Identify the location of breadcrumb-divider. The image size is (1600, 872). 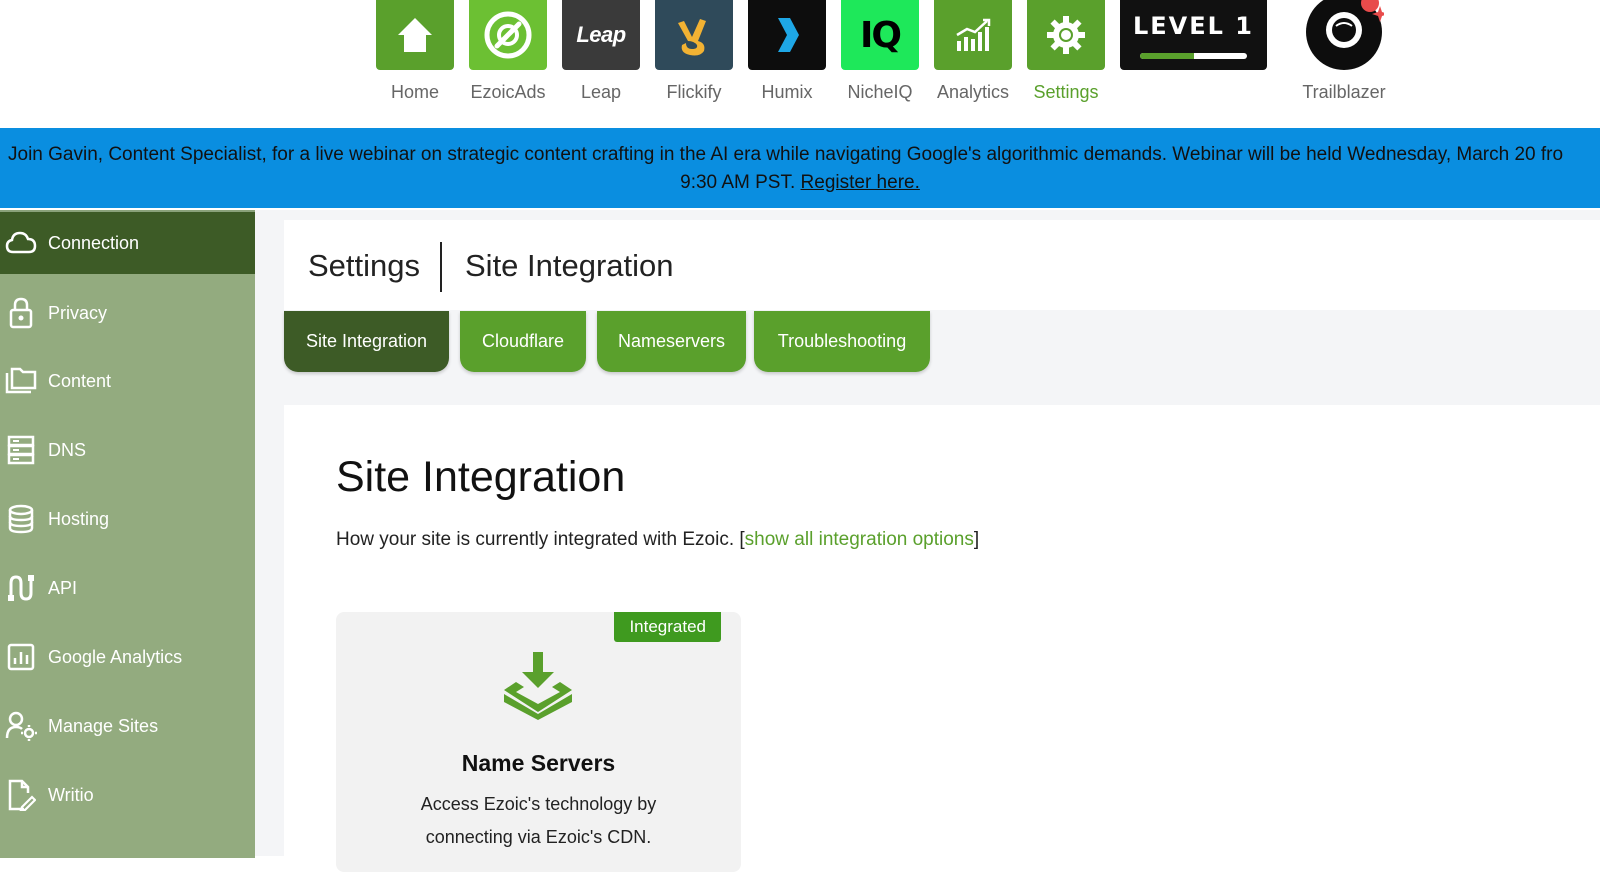
(441, 267).